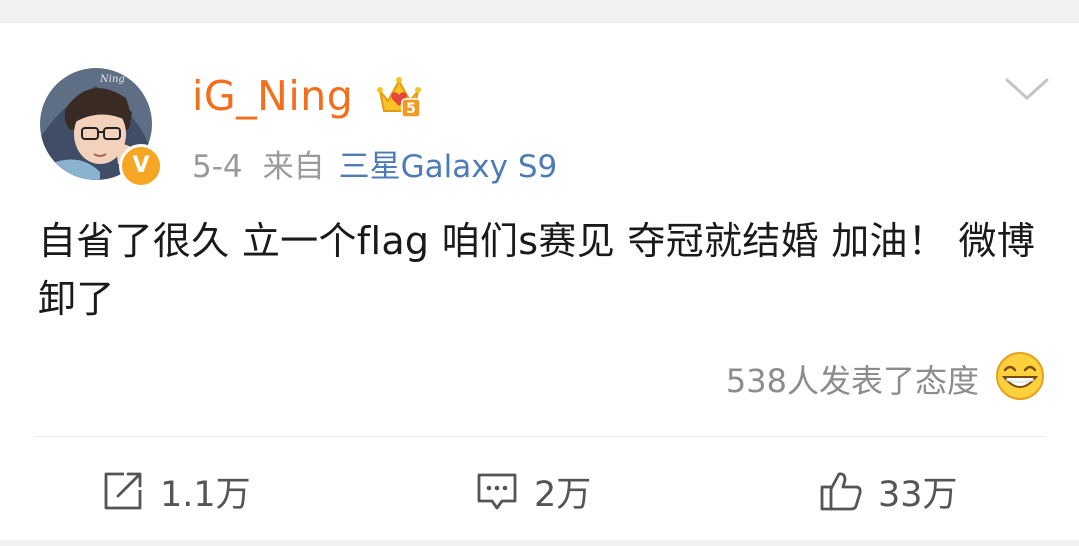 The height and width of the screenshot is (546, 1079). Describe the element at coordinates (112, 79) in the screenshot. I see `svg-text: Ning` at that location.